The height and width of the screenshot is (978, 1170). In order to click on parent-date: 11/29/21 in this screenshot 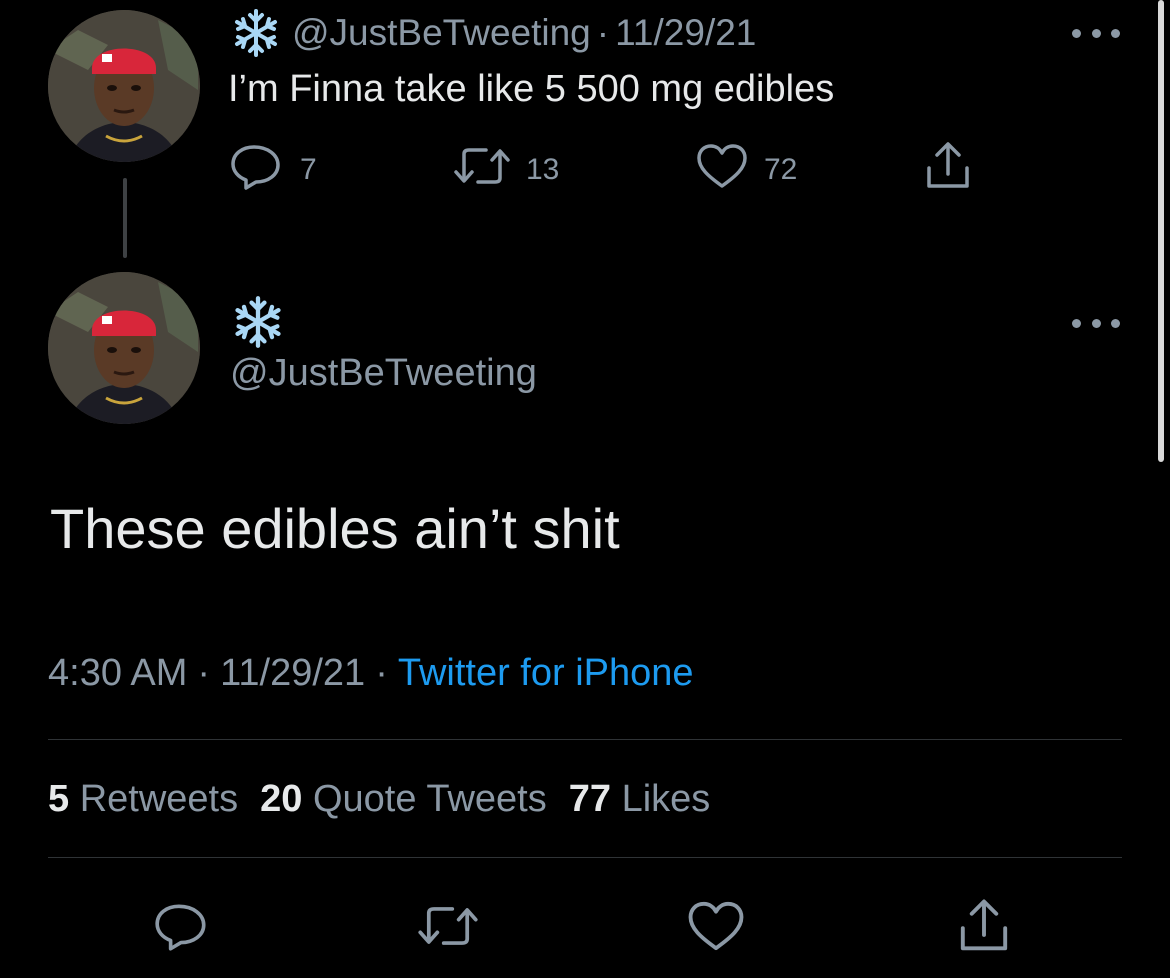, I will do `click(685, 33)`.